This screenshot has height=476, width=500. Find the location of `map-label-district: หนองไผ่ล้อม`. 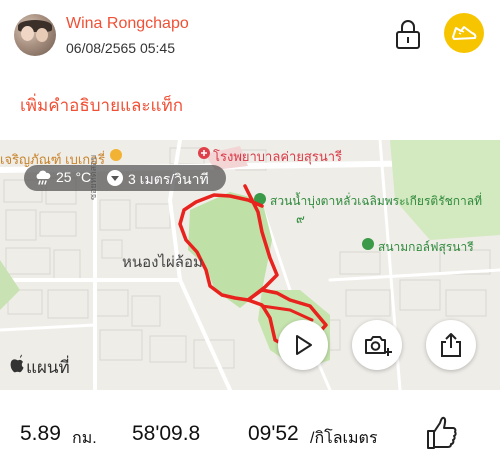

map-label-district: หนองไผ่ล้อม is located at coordinates (162, 262).